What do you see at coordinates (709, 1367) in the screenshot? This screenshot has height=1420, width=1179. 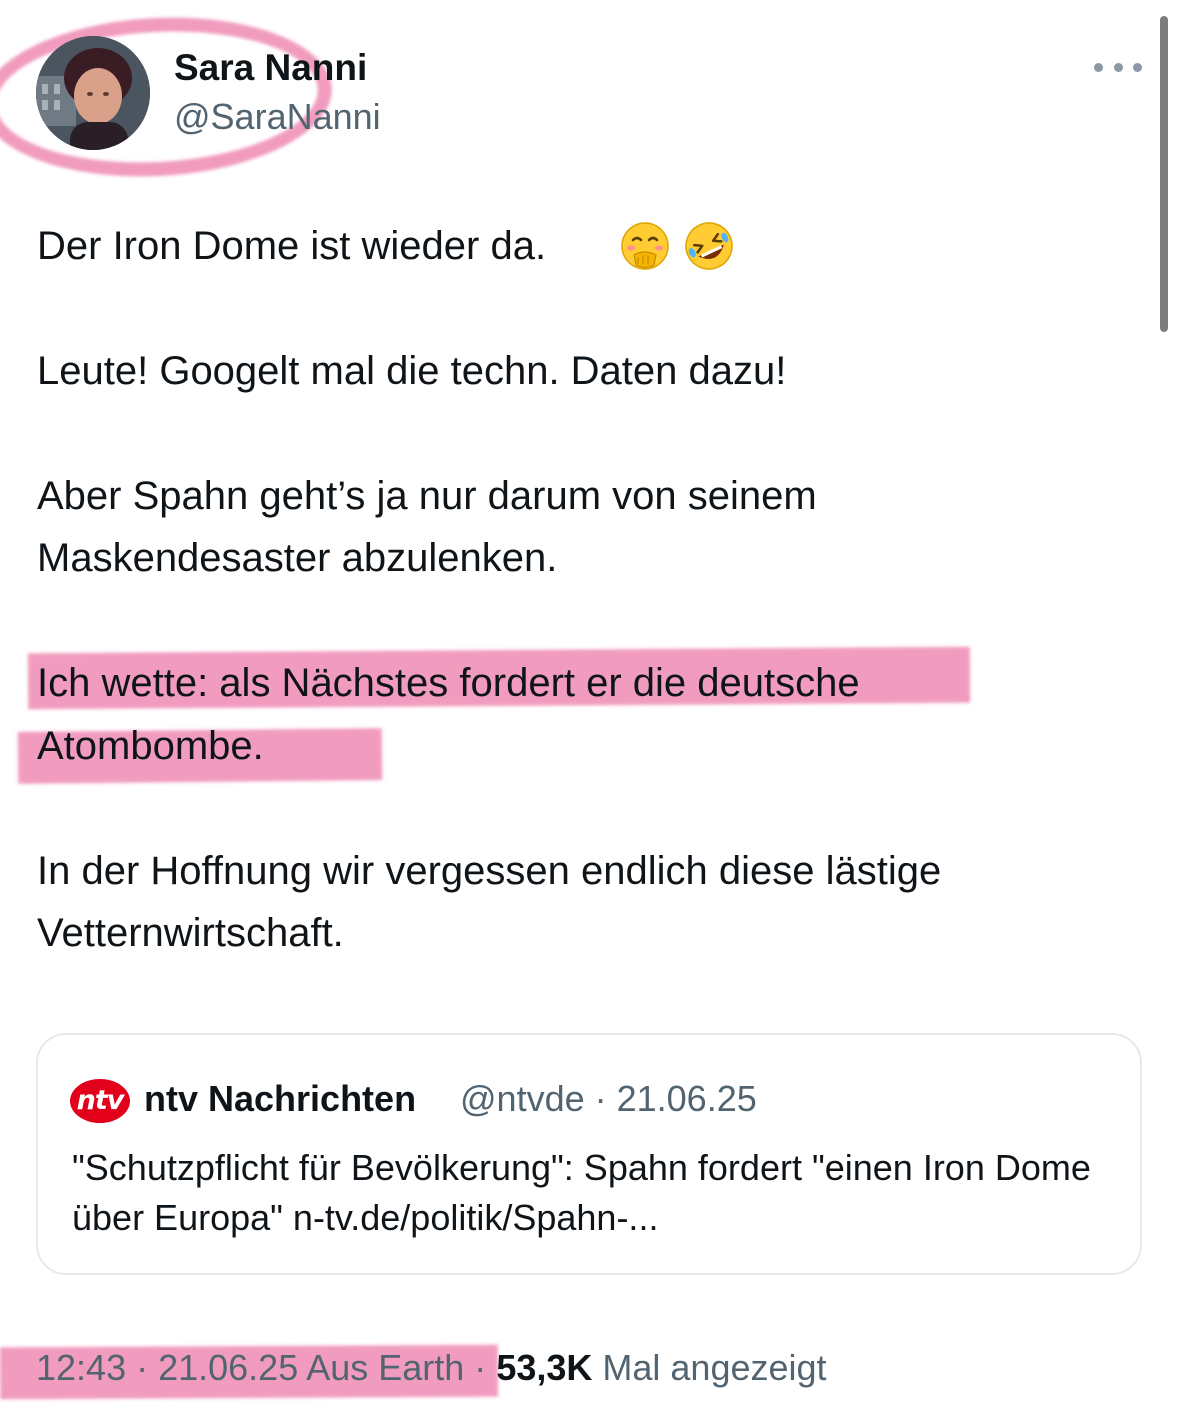 I see `views-label: Mal angezeigt` at bounding box center [709, 1367].